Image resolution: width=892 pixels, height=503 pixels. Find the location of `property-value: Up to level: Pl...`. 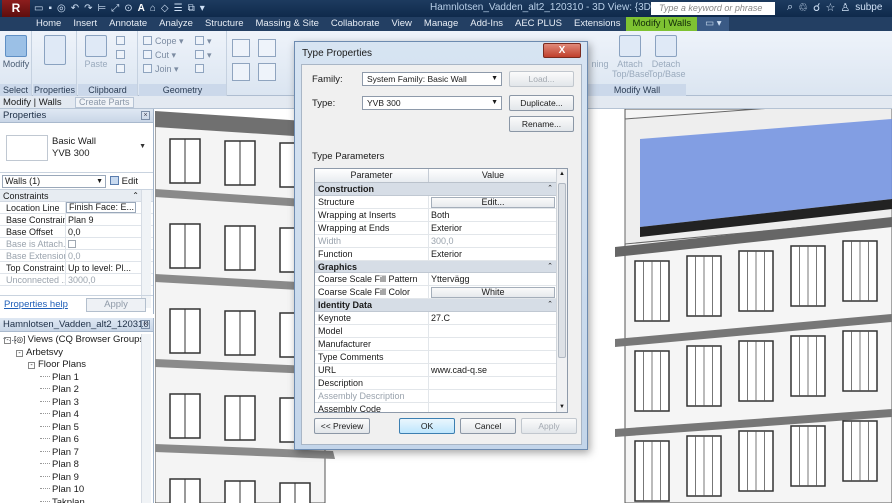

property-value: Up to level: Pl... is located at coordinates (101, 267).